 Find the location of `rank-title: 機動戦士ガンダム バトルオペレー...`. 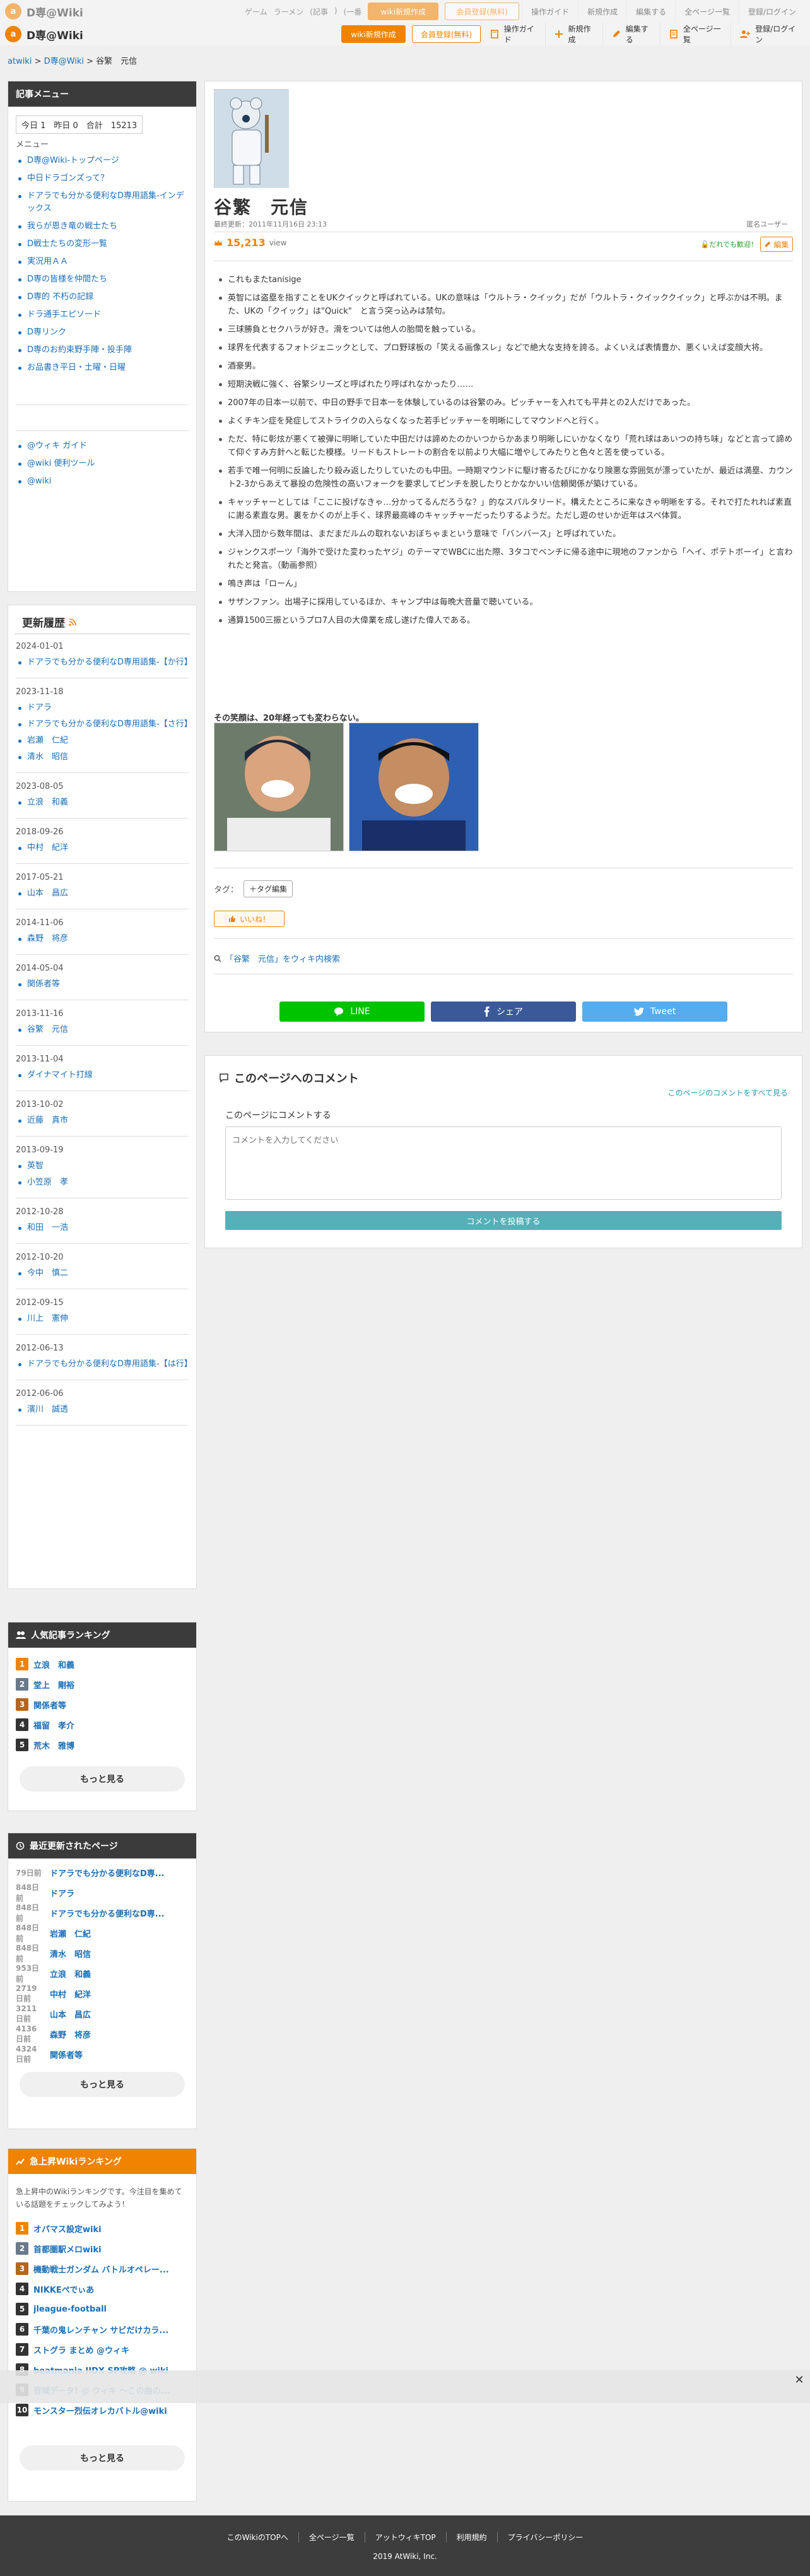

rank-title: 機動戦士ガンダム バトルオペレー... is located at coordinates (101, 2269).